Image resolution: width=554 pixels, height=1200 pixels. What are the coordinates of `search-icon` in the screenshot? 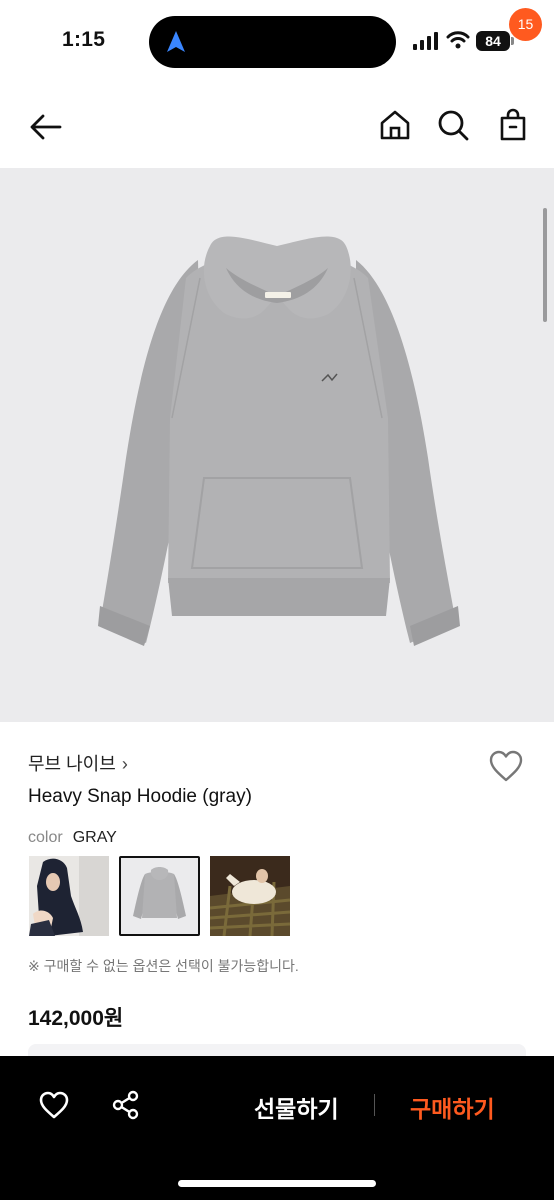 It's located at (453, 125).